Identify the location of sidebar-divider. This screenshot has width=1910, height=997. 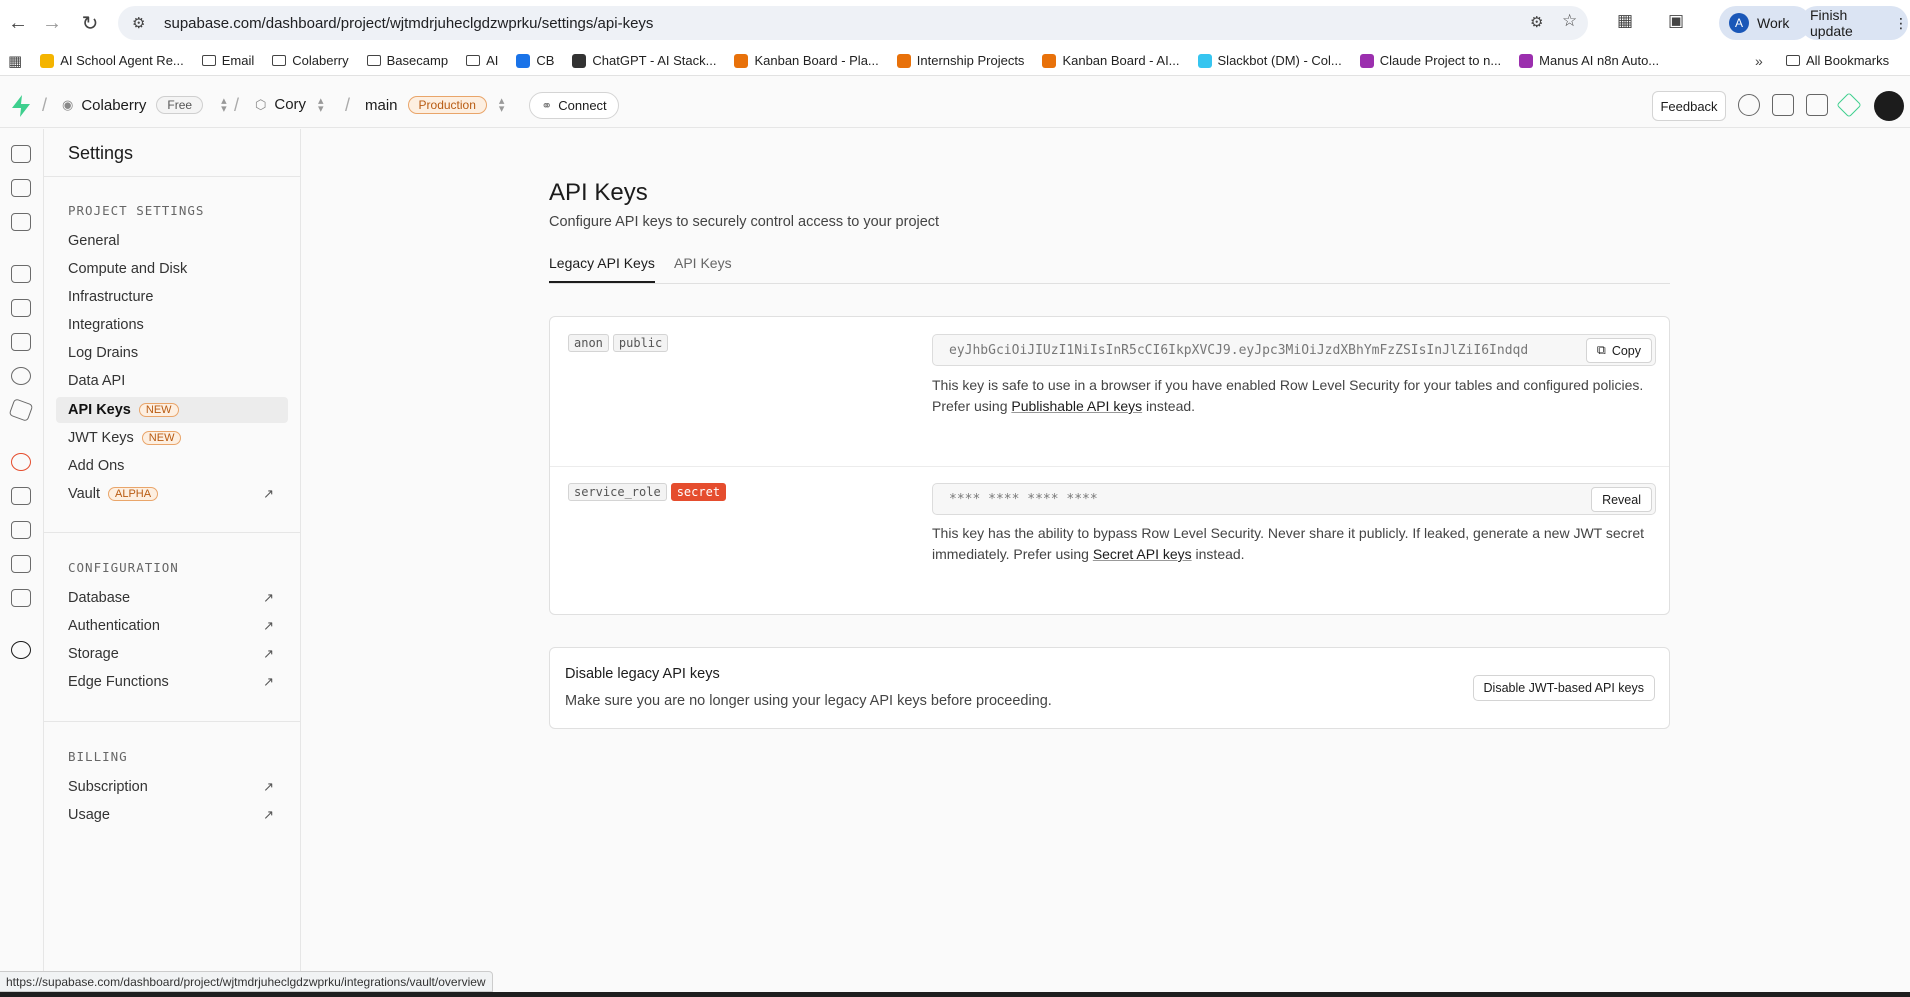
(172, 532).